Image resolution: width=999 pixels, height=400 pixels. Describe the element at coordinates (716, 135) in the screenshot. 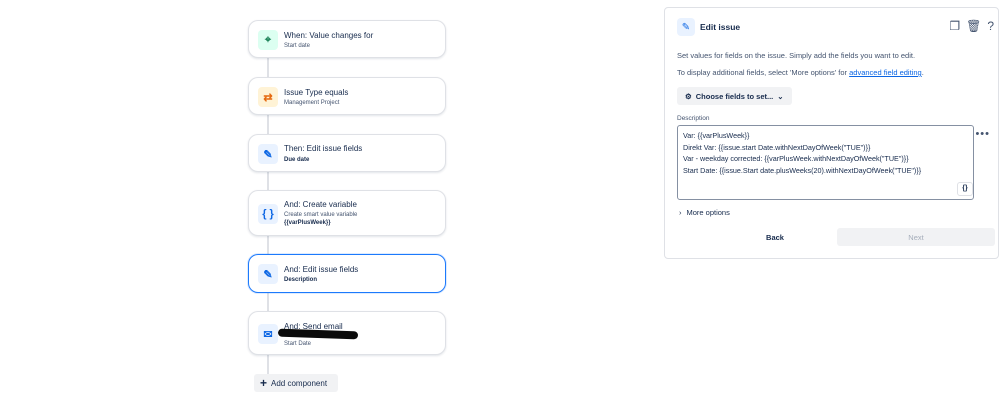

I see `description-line: Var: {{varPlusWeek}}` at that location.